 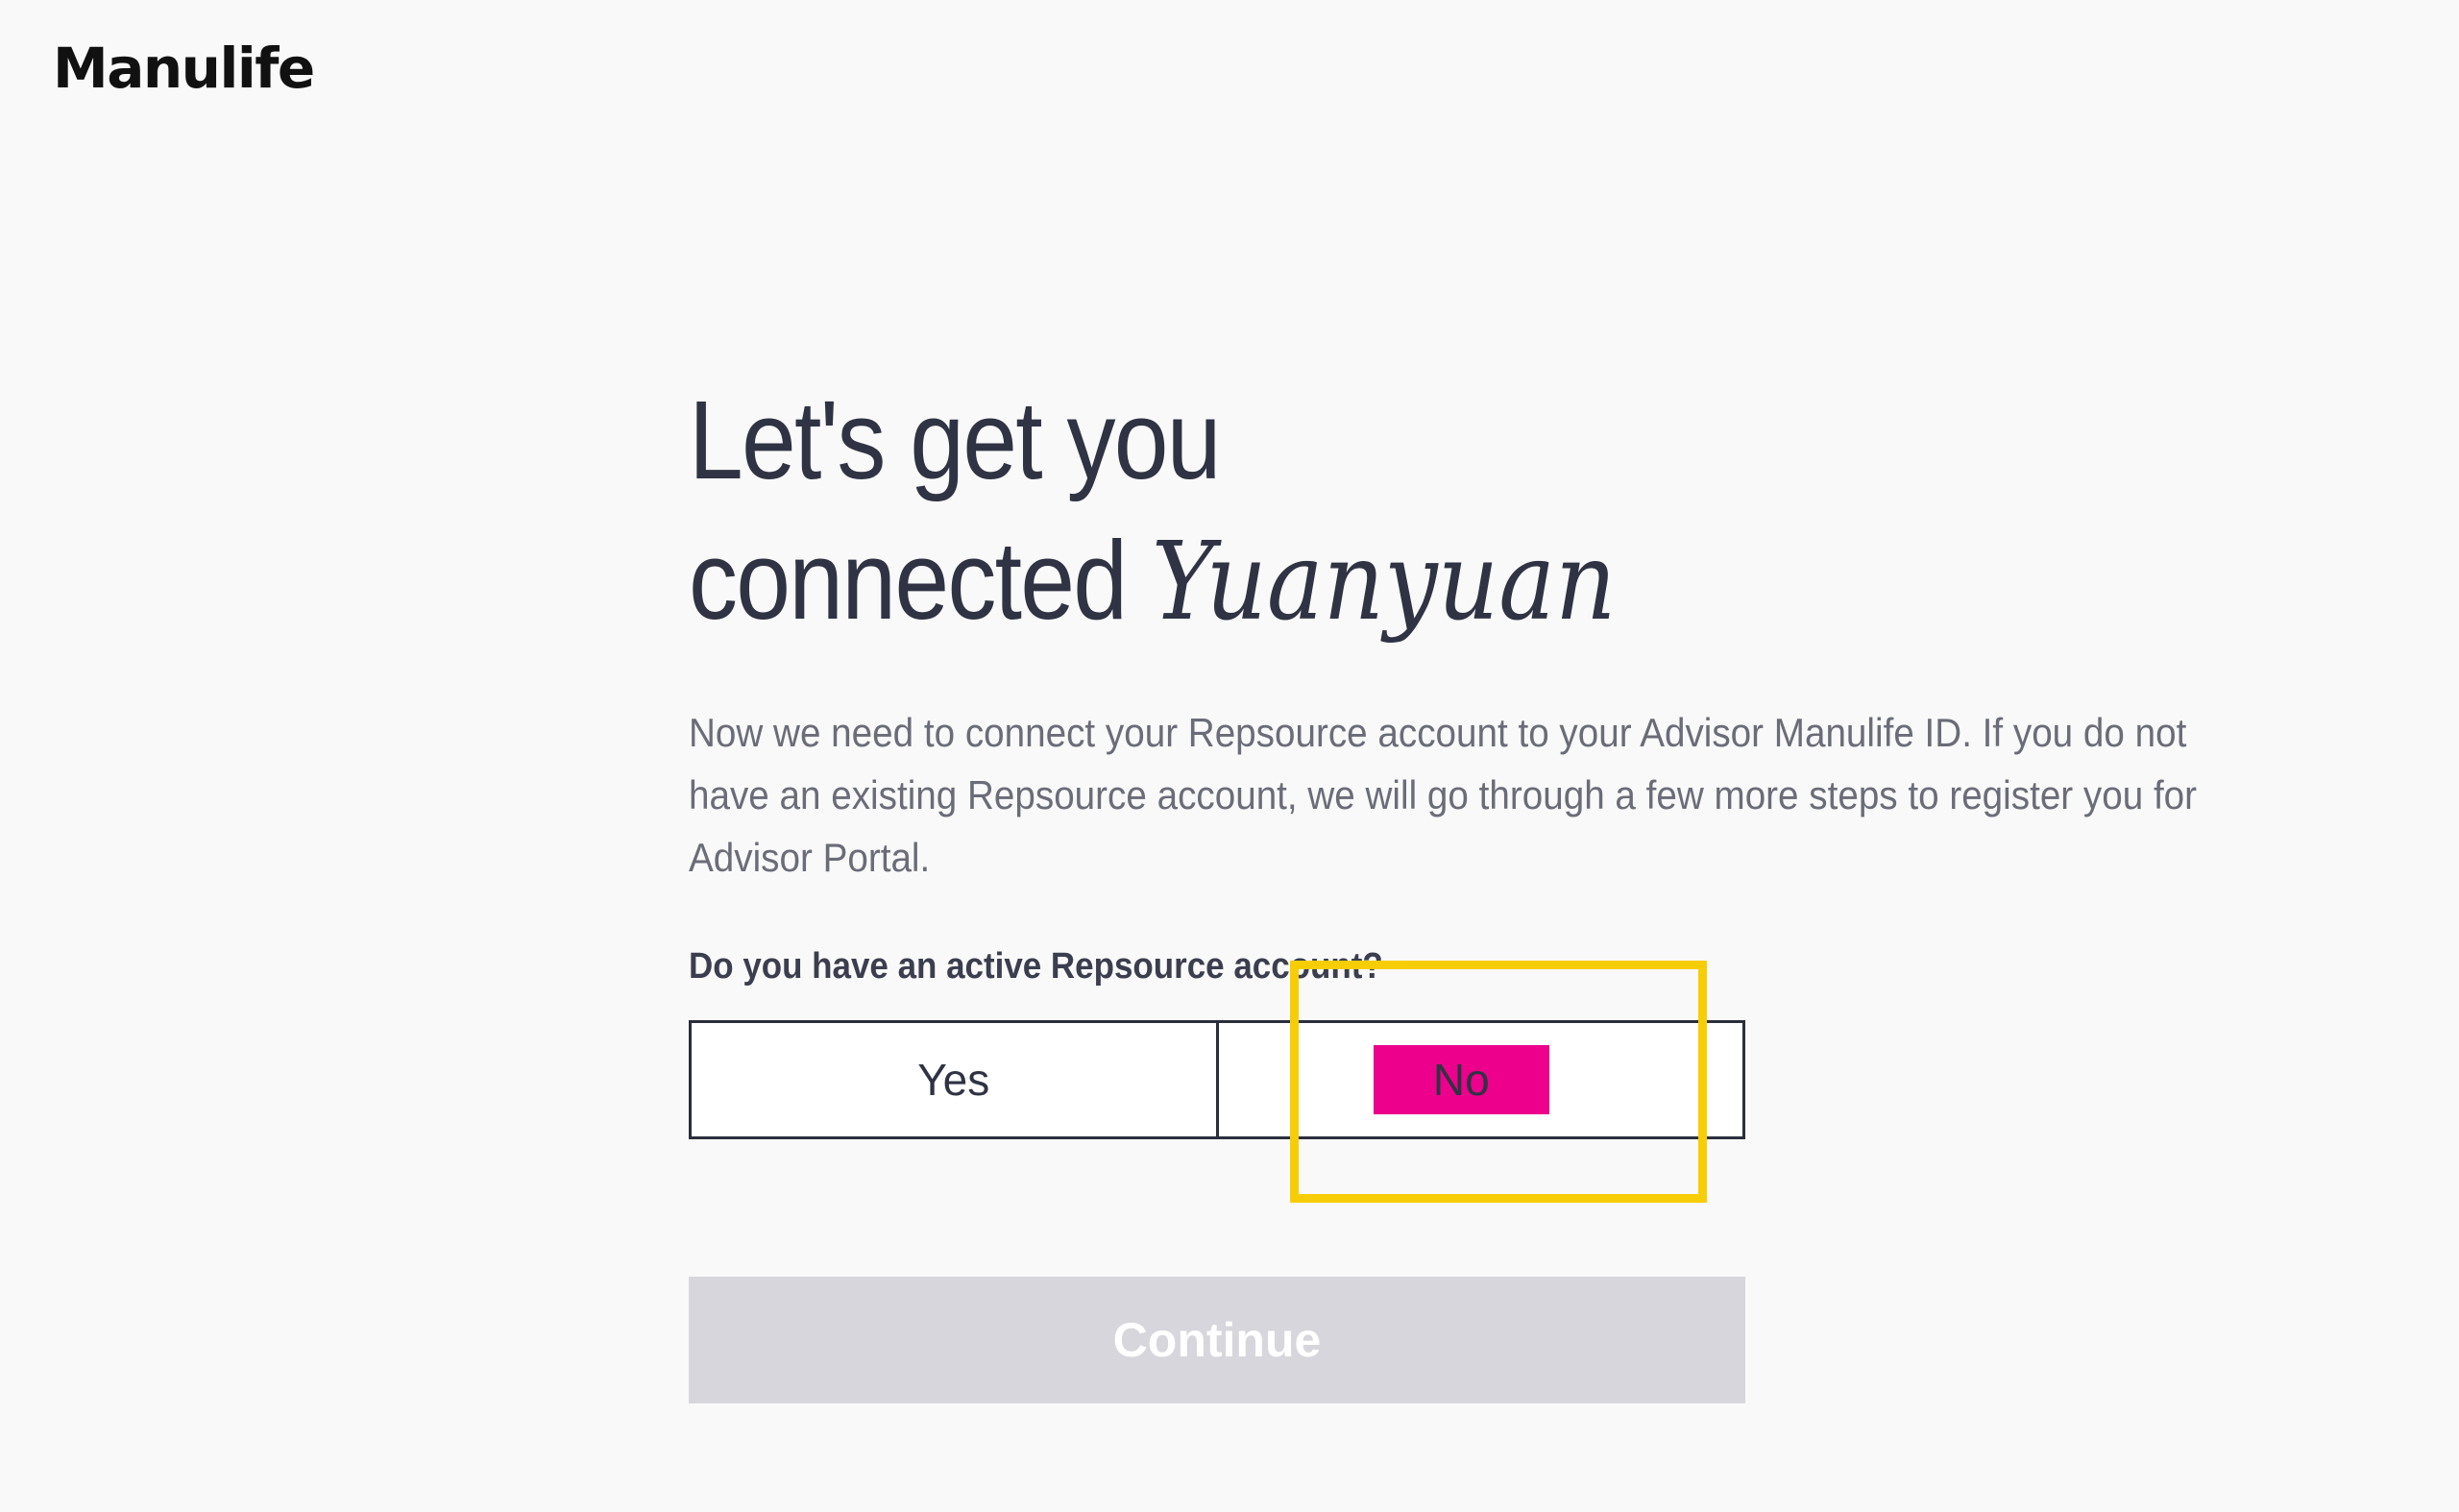 I want to click on repsource-question-label: Do you have an active Repsource account?, so click(x=1036, y=966).